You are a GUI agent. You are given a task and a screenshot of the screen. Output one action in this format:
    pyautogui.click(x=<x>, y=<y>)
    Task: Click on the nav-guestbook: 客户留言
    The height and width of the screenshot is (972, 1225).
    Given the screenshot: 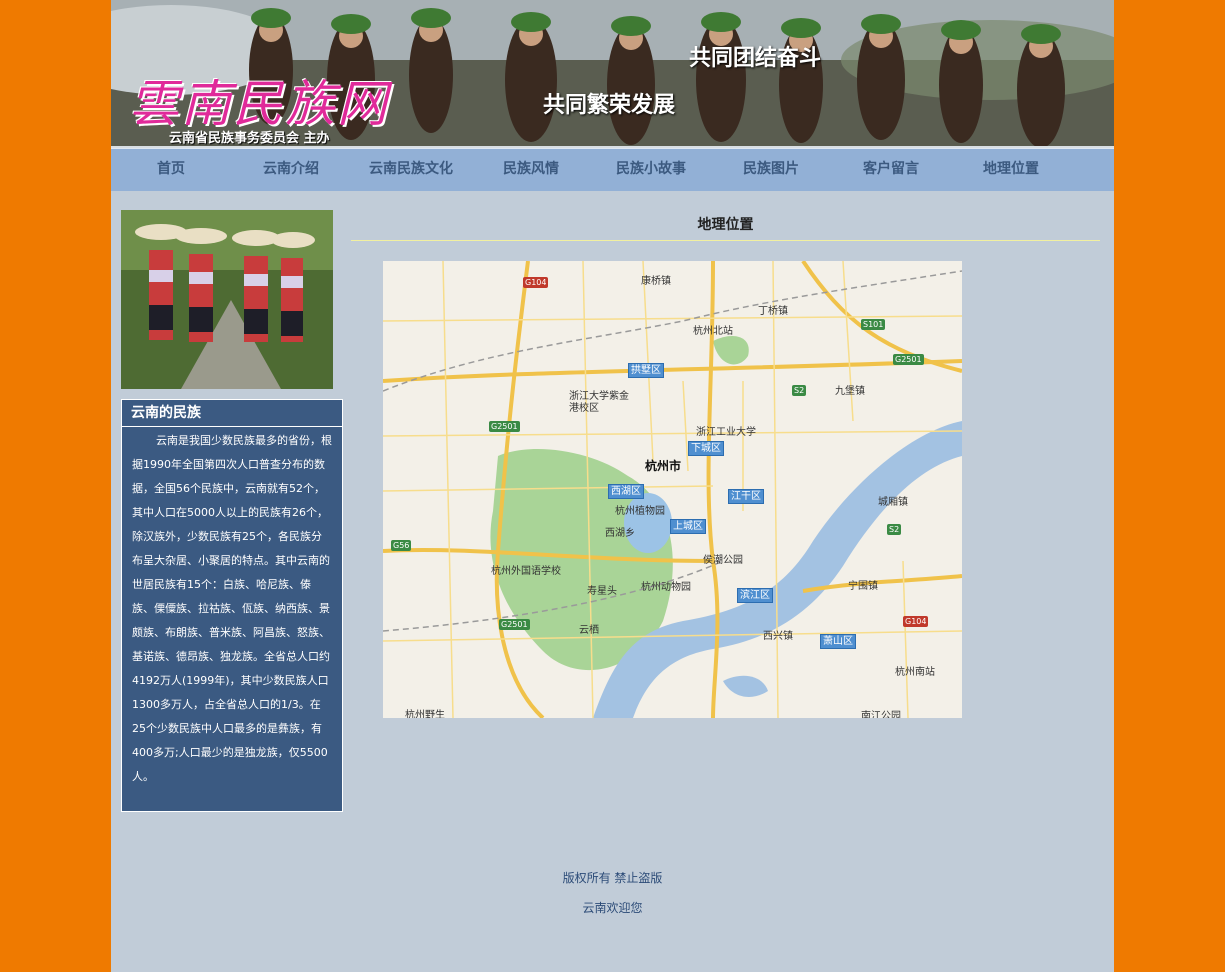 What is the action you would take?
    pyautogui.click(x=891, y=170)
    